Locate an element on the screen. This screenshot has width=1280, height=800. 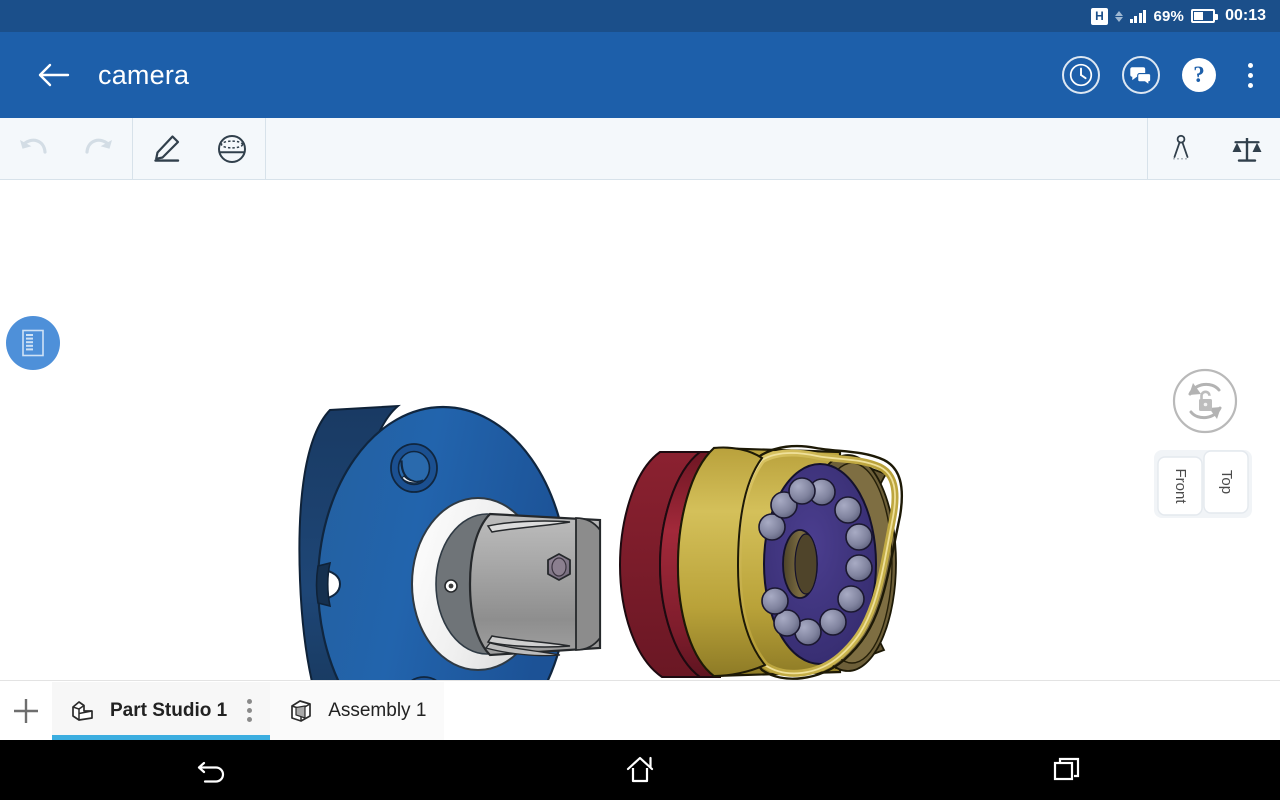
tab-label: Part Studio 1 is located at coordinates (169, 710).